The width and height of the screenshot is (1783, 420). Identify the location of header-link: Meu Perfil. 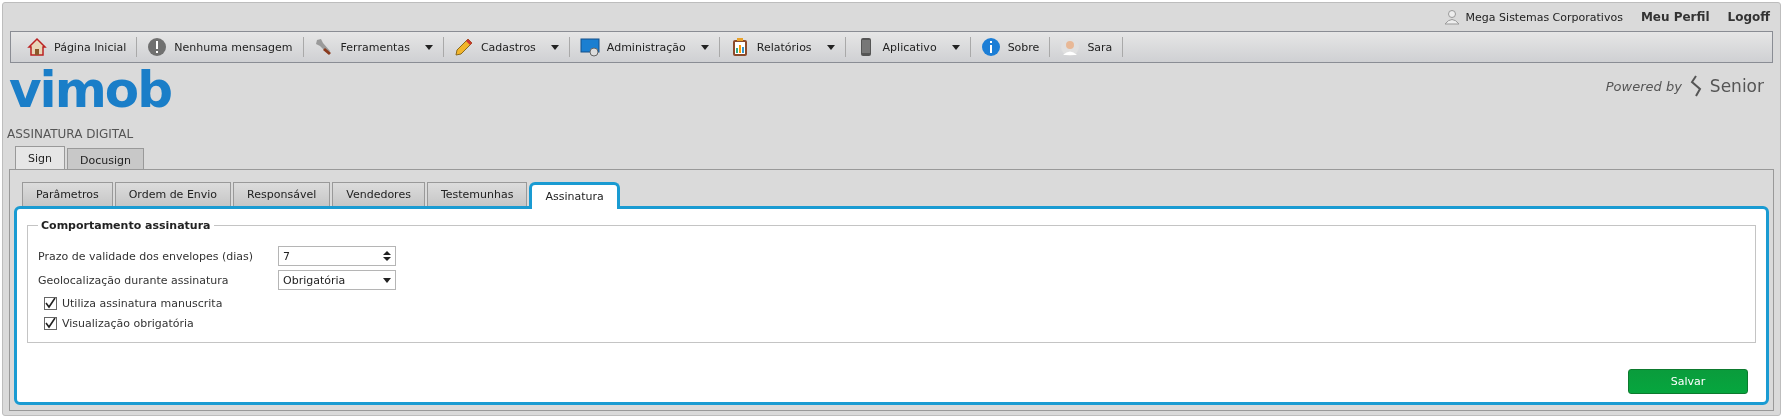
(1675, 17).